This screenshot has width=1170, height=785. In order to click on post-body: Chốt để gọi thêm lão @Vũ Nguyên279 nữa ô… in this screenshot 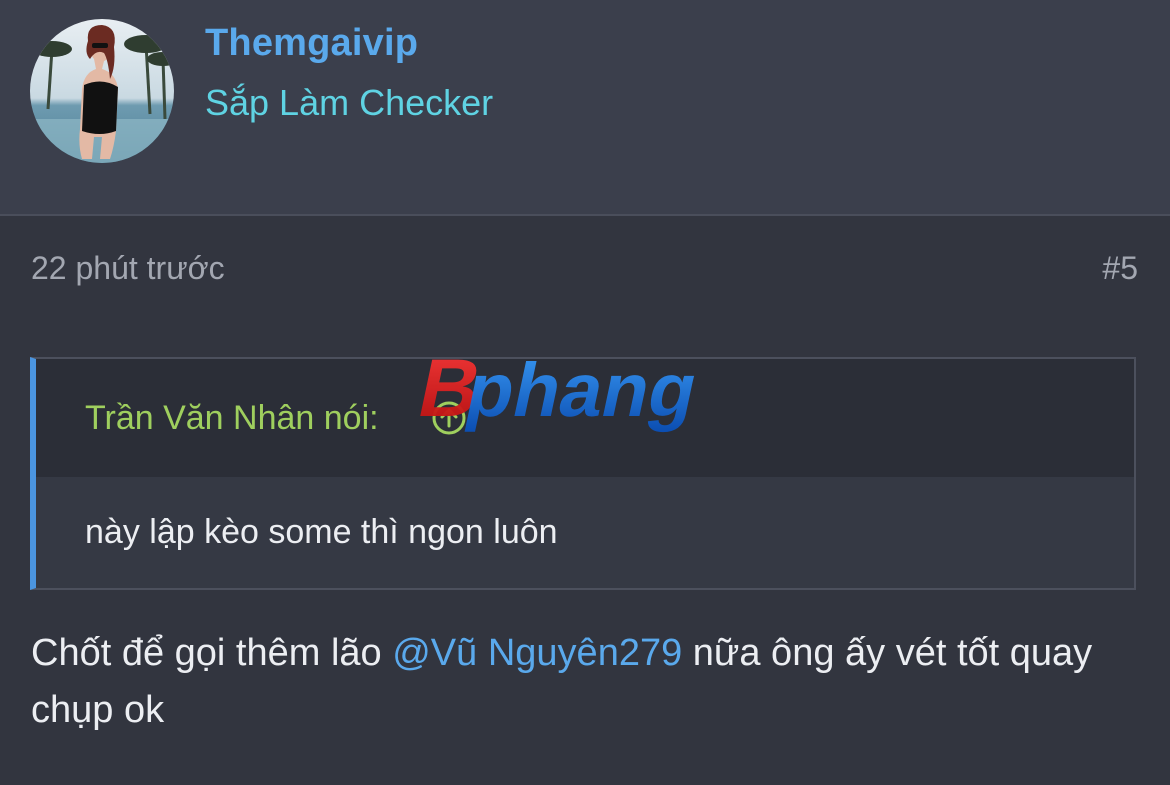, I will do `click(586, 682)`.